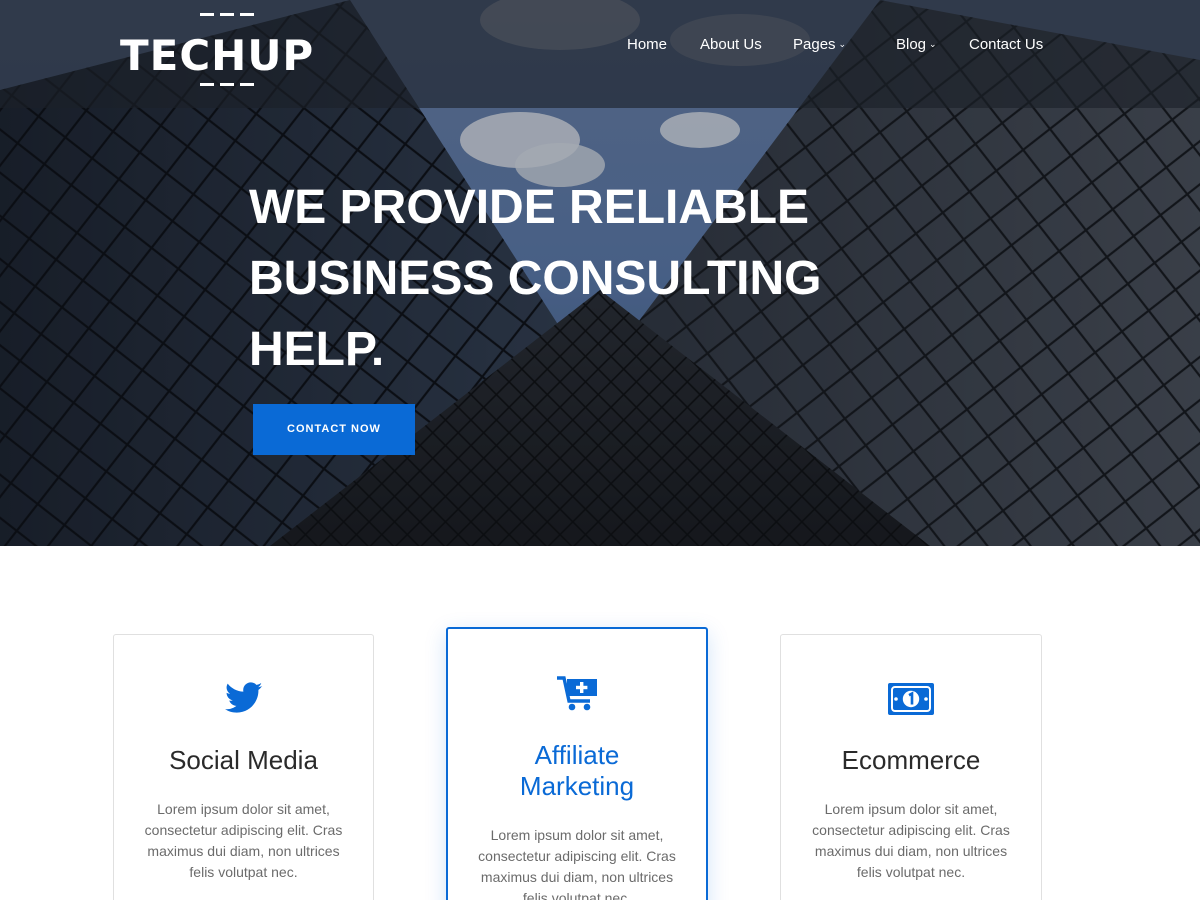 The height and width of the screenshot is (900, 1200). I want to click on hero-heading-line: WE PROVIDE RELIABLE, so click(529, 207).